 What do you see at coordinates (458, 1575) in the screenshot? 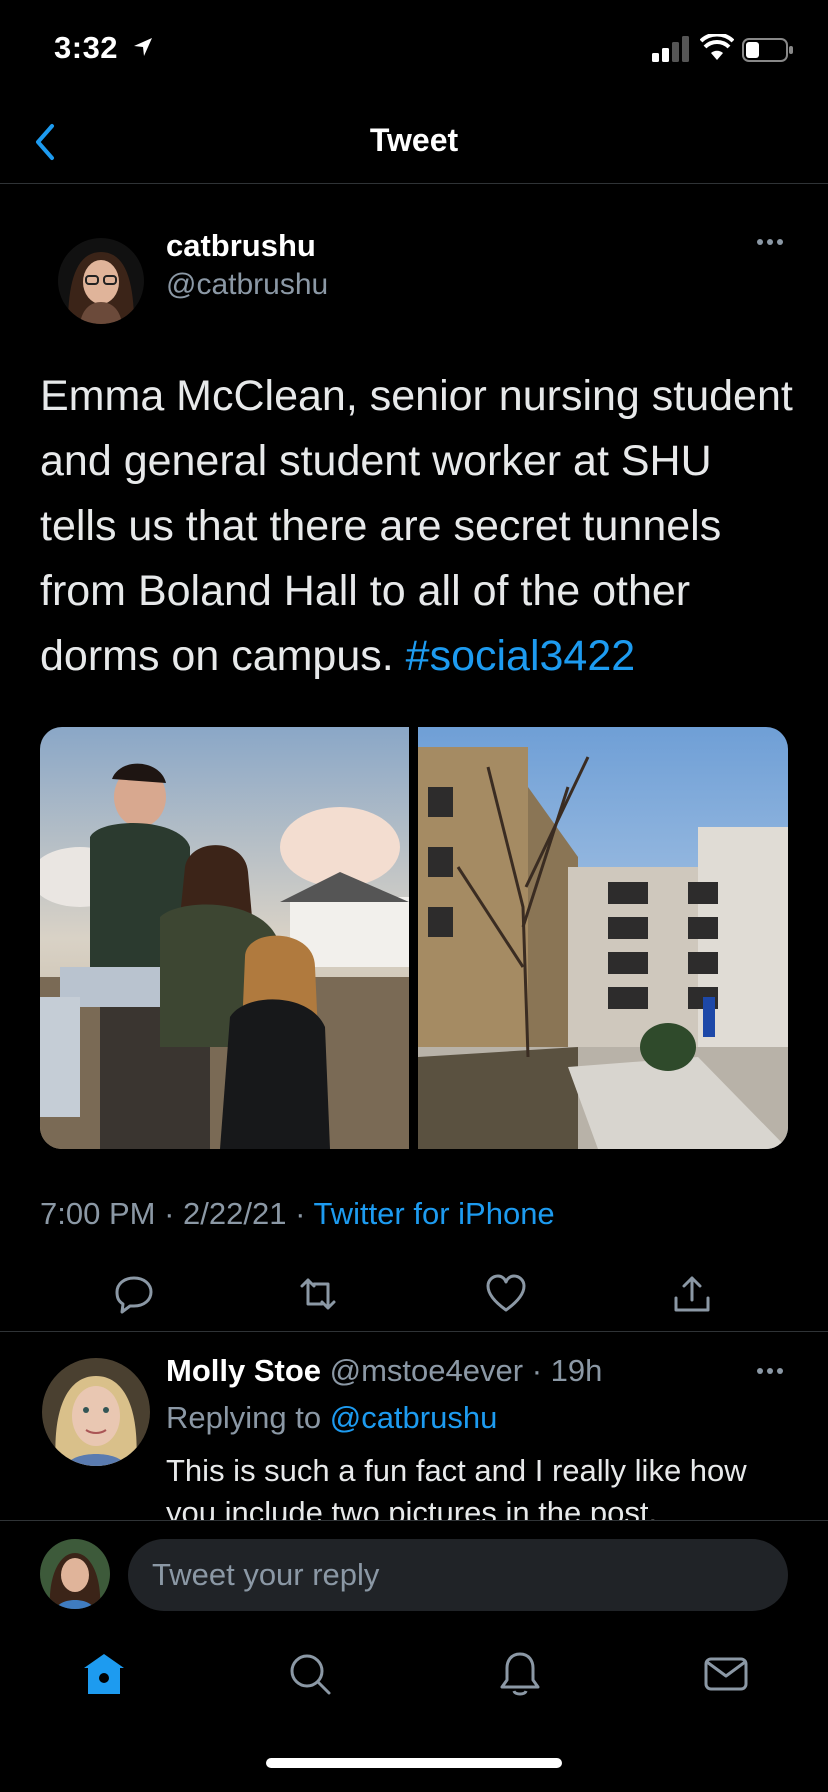
I see `reply-input` at bounding box center [458, 1575].